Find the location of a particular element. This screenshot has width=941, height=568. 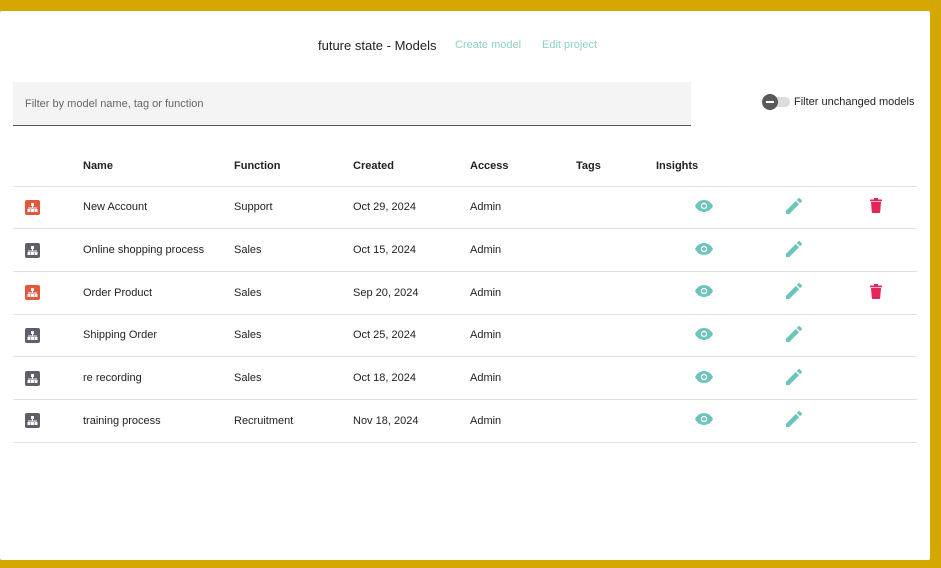

column-header-created: Created is located at coordinates (411, 166).